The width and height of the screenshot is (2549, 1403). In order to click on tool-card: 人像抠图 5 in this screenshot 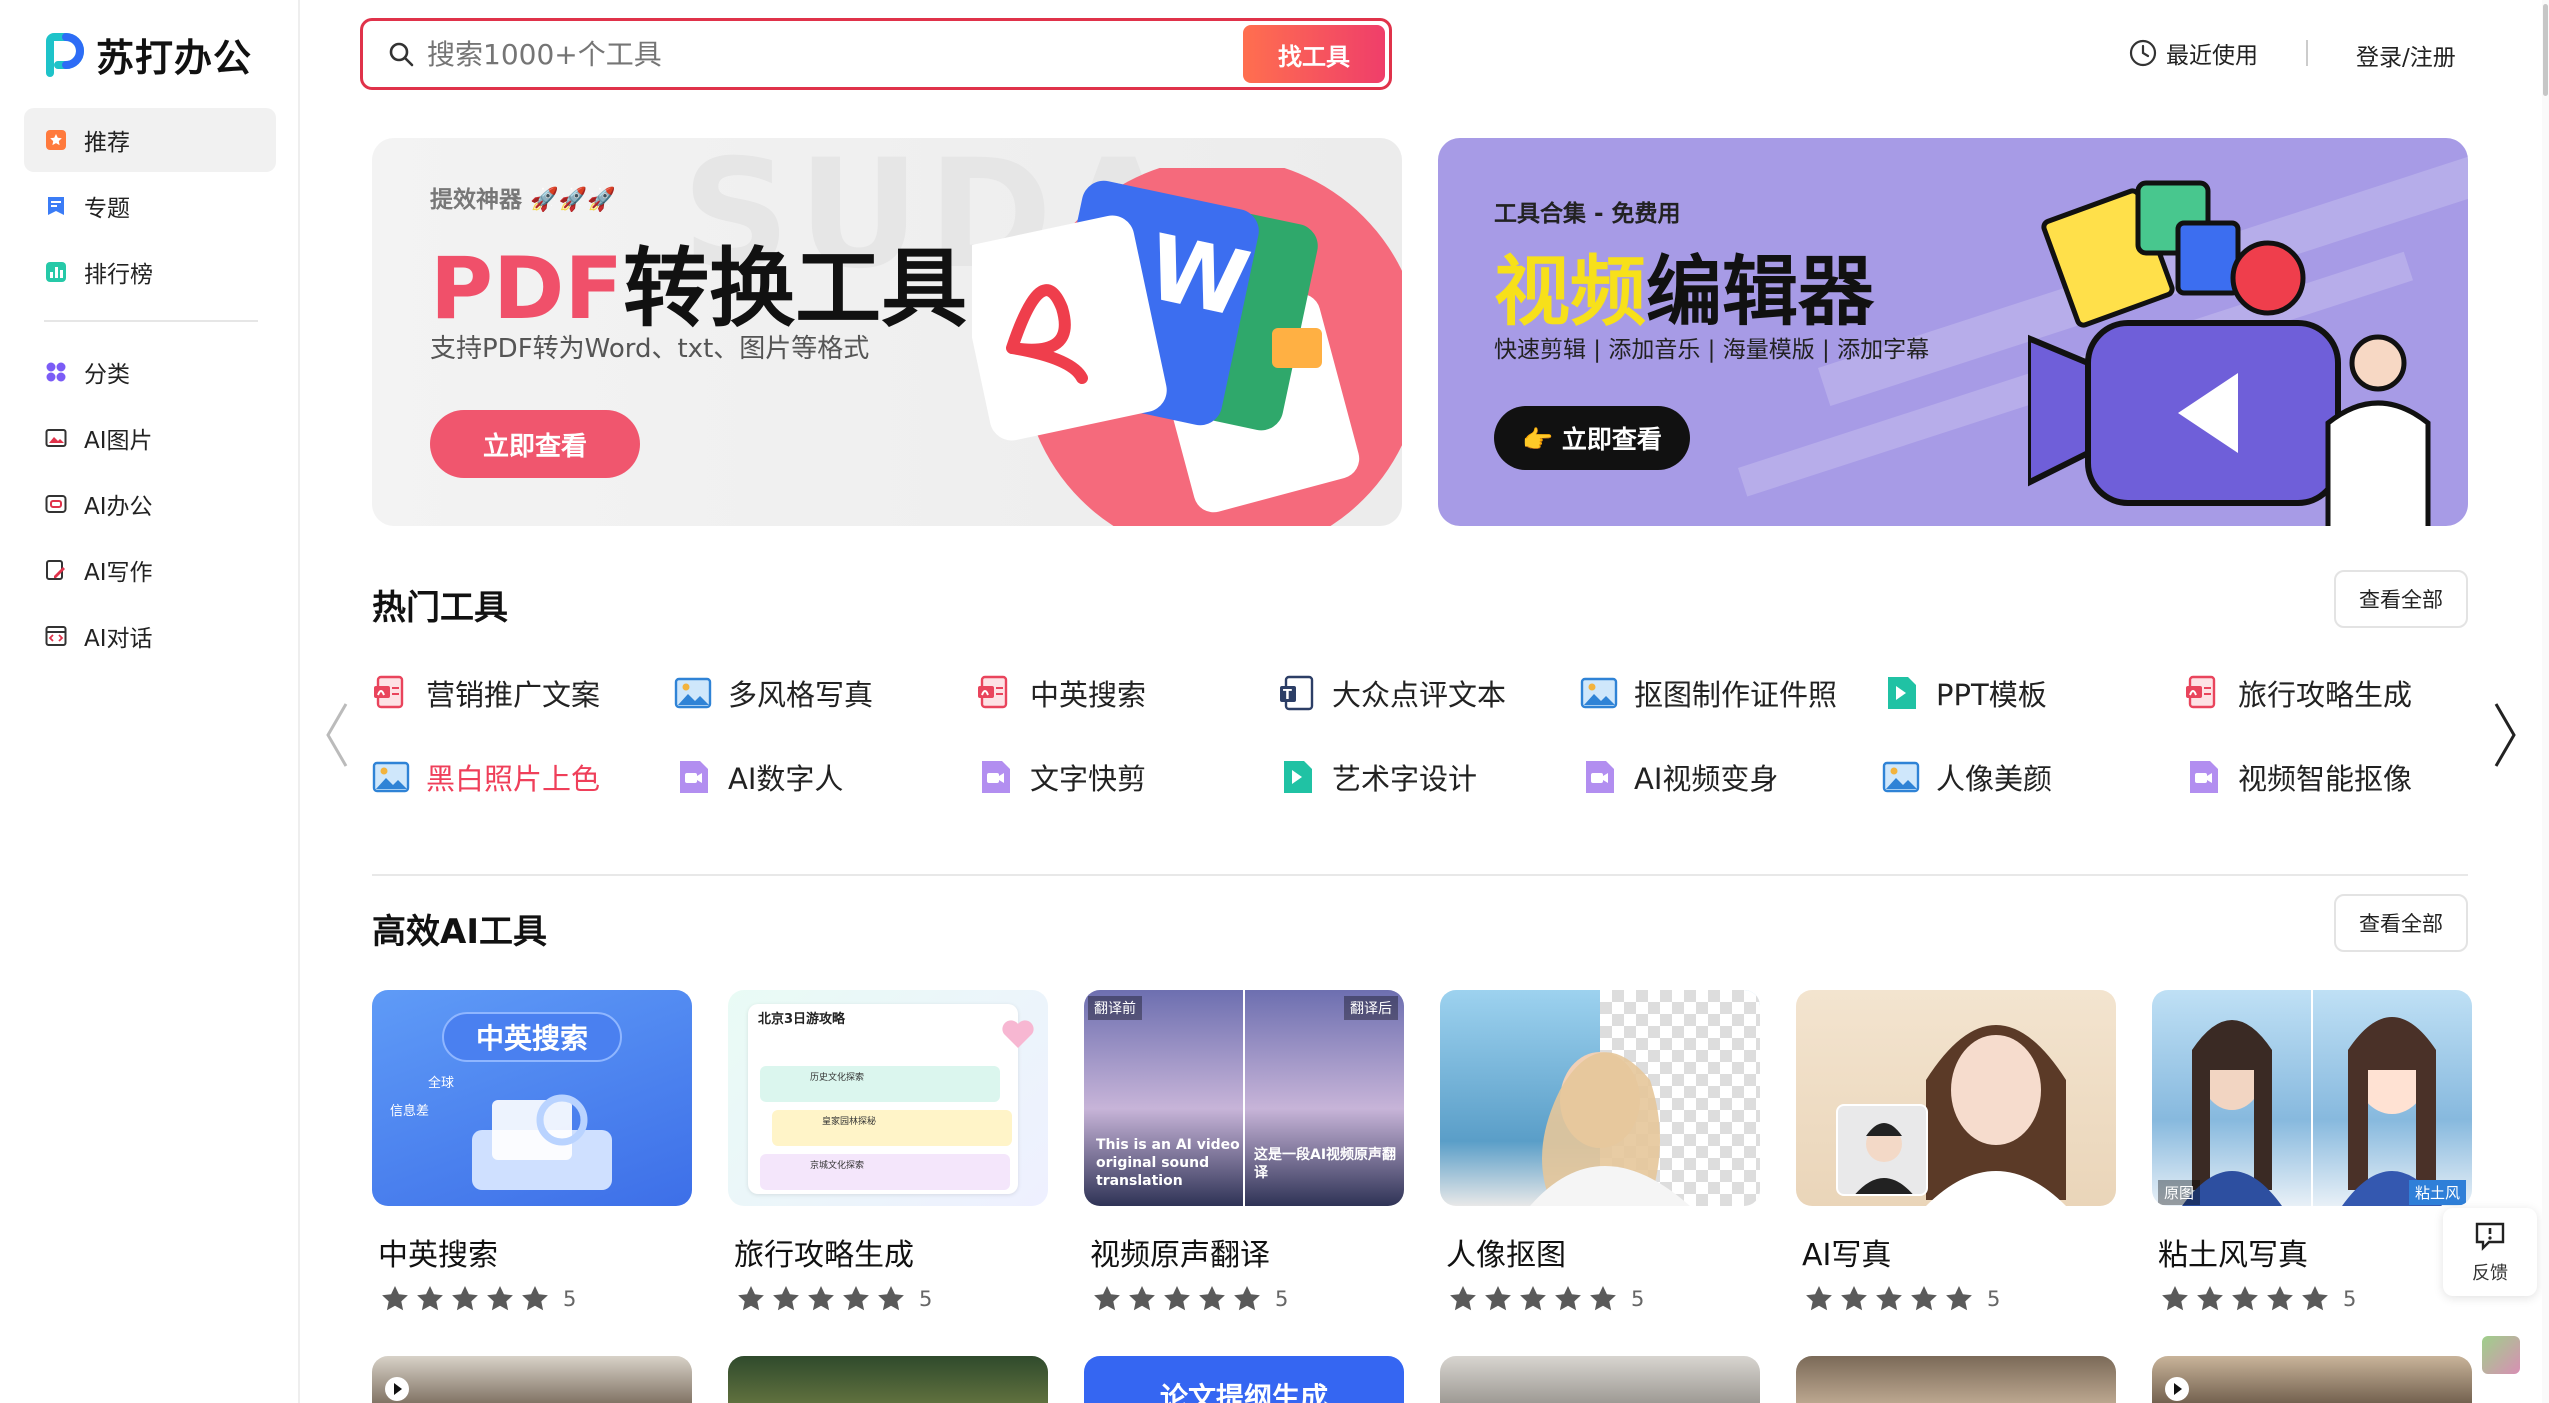, I will do `click(1600, 1152)`.